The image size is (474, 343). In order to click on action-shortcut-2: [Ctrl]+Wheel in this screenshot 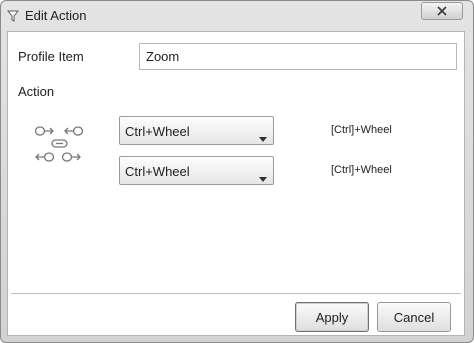, I will do `click(361, 170)`.